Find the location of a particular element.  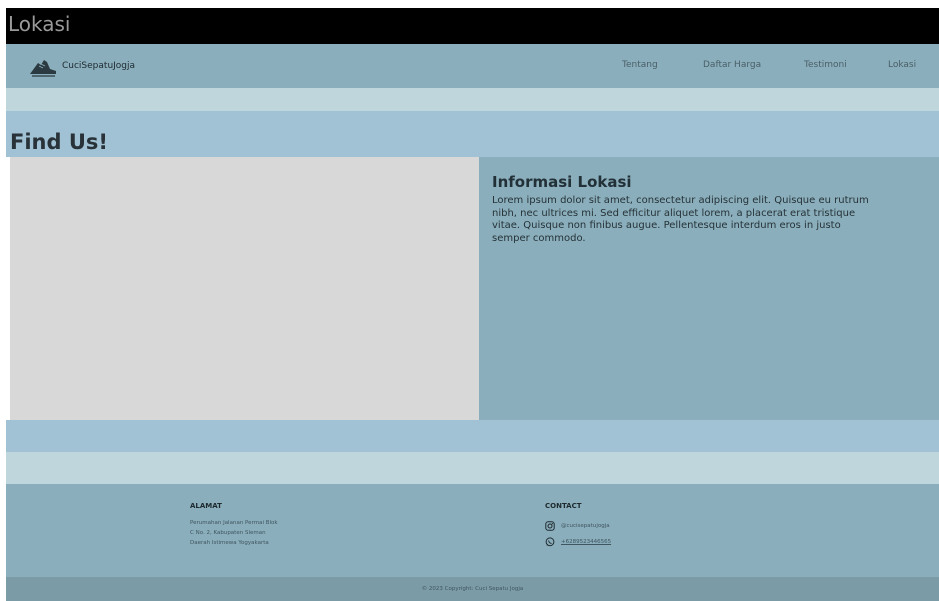

location-info-title: Informasi Lokasi is located at coordinates (562, 182).